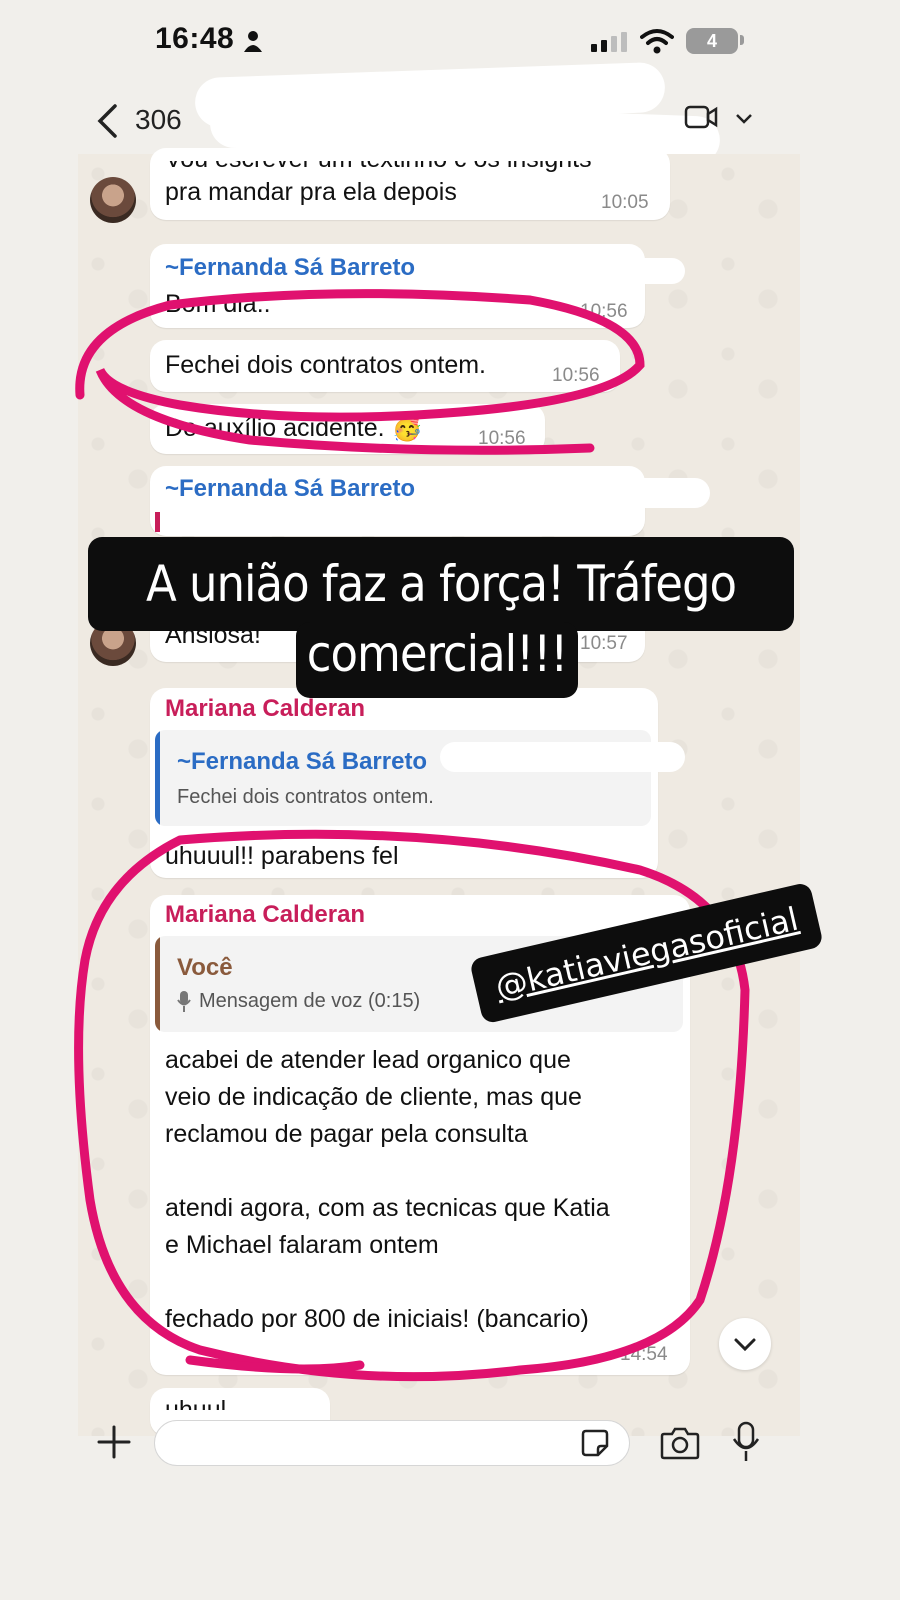  I want to click on quote-text: Fechei dois contratos ontem., so click(305, 797).